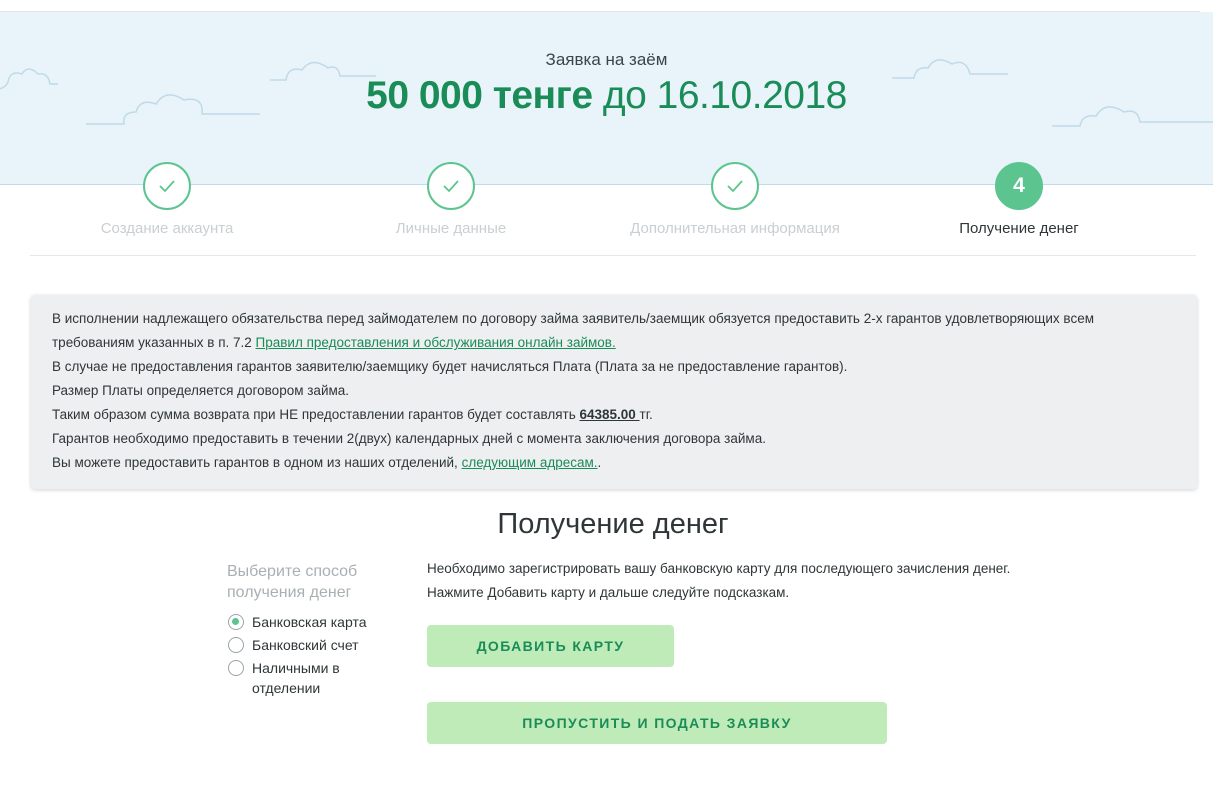 Image resolution: width=1213 pixels, height=798 pixels. What do you see at coordinates (309, 622) in the screenshot?
I see `option-label: Банковская карта` at bounding box center [309, 622].